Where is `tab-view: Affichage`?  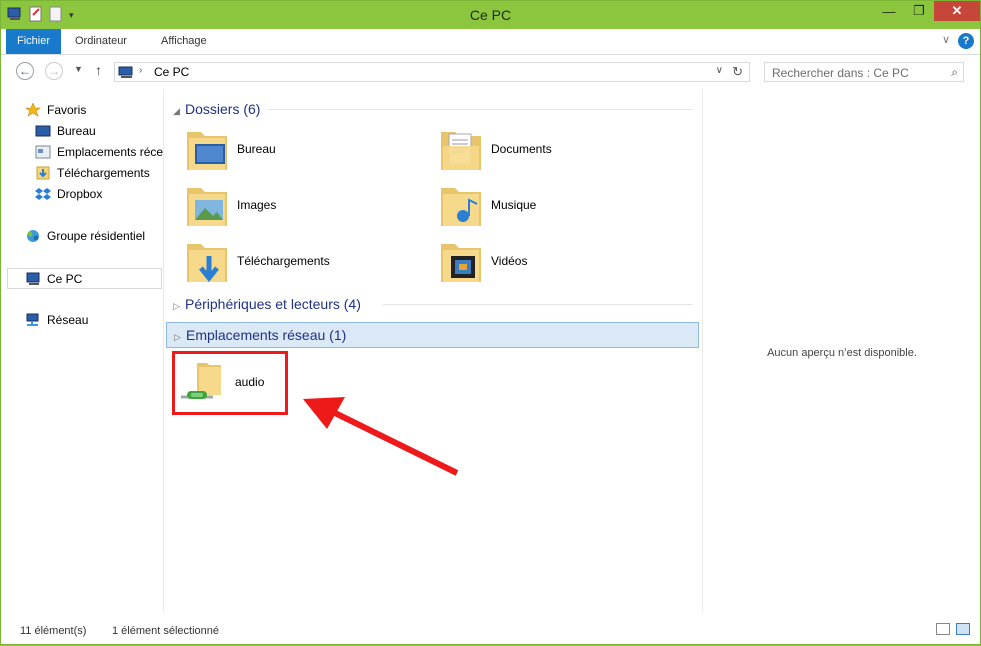
tab-view: Affichage is located at coordinates (184, 41).